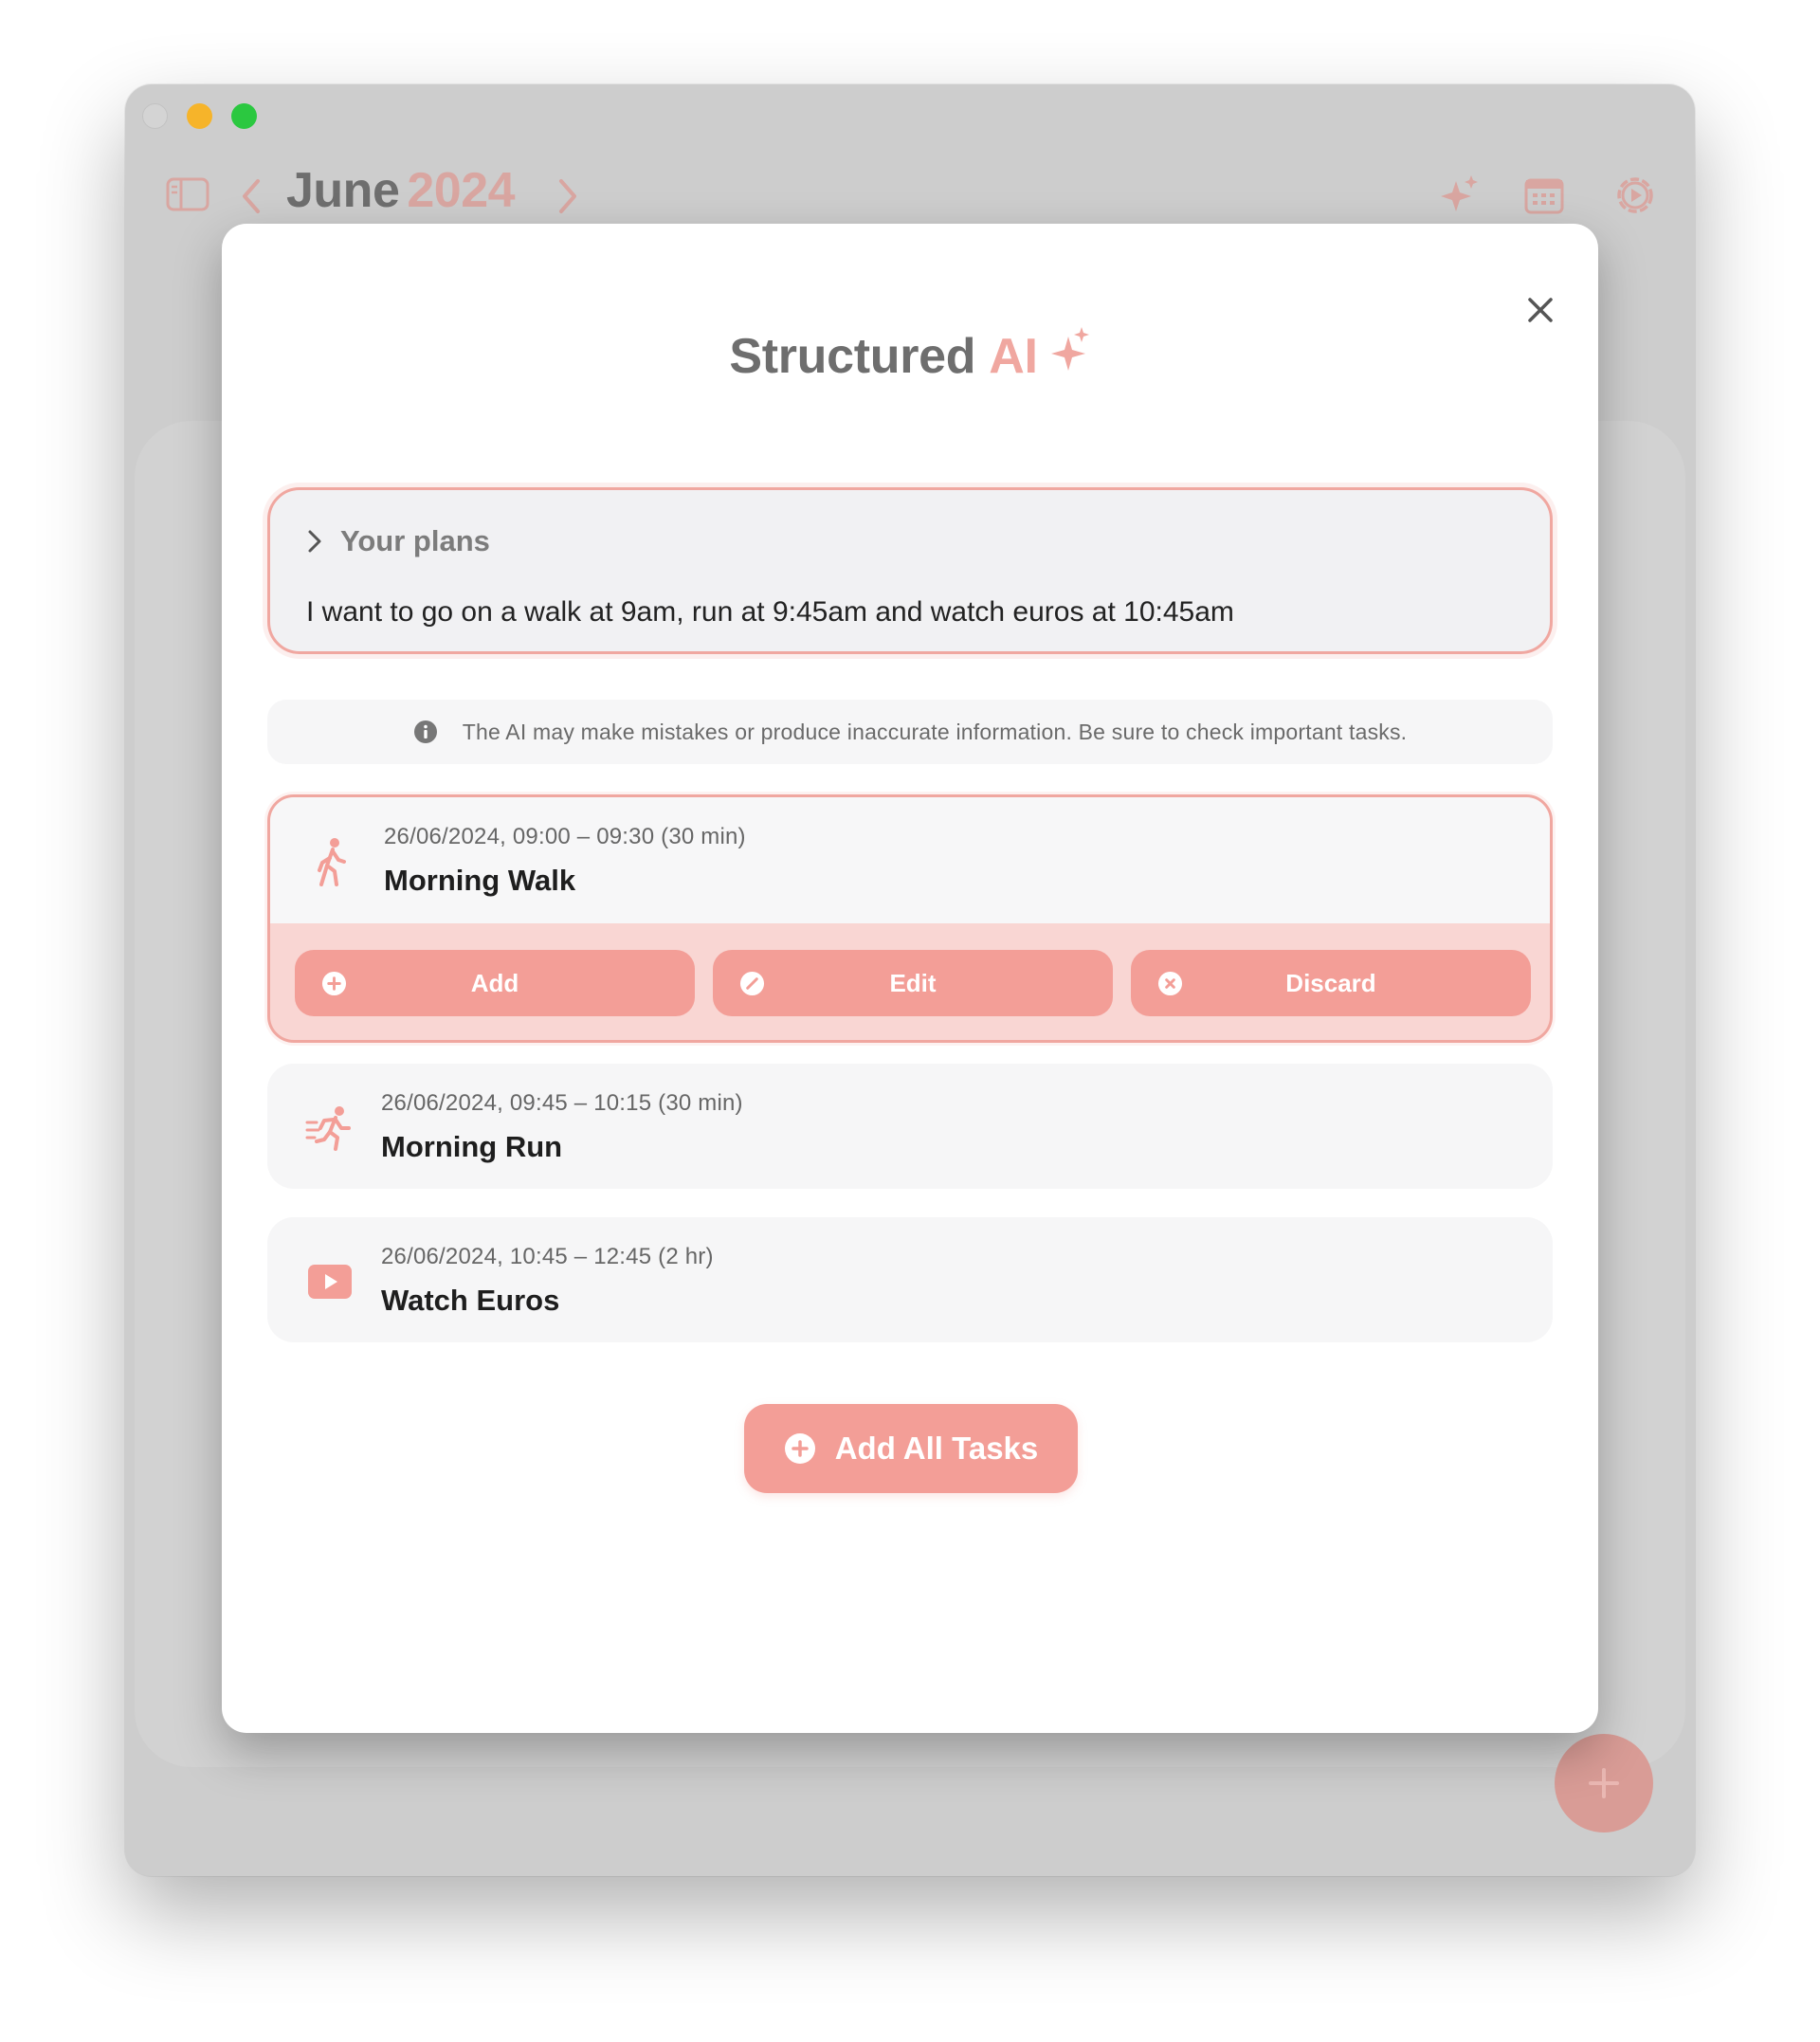 The height and width of the screenshot is (2042, 1820). I want to click on discard-task-button: Discard, so click(1331, 983).